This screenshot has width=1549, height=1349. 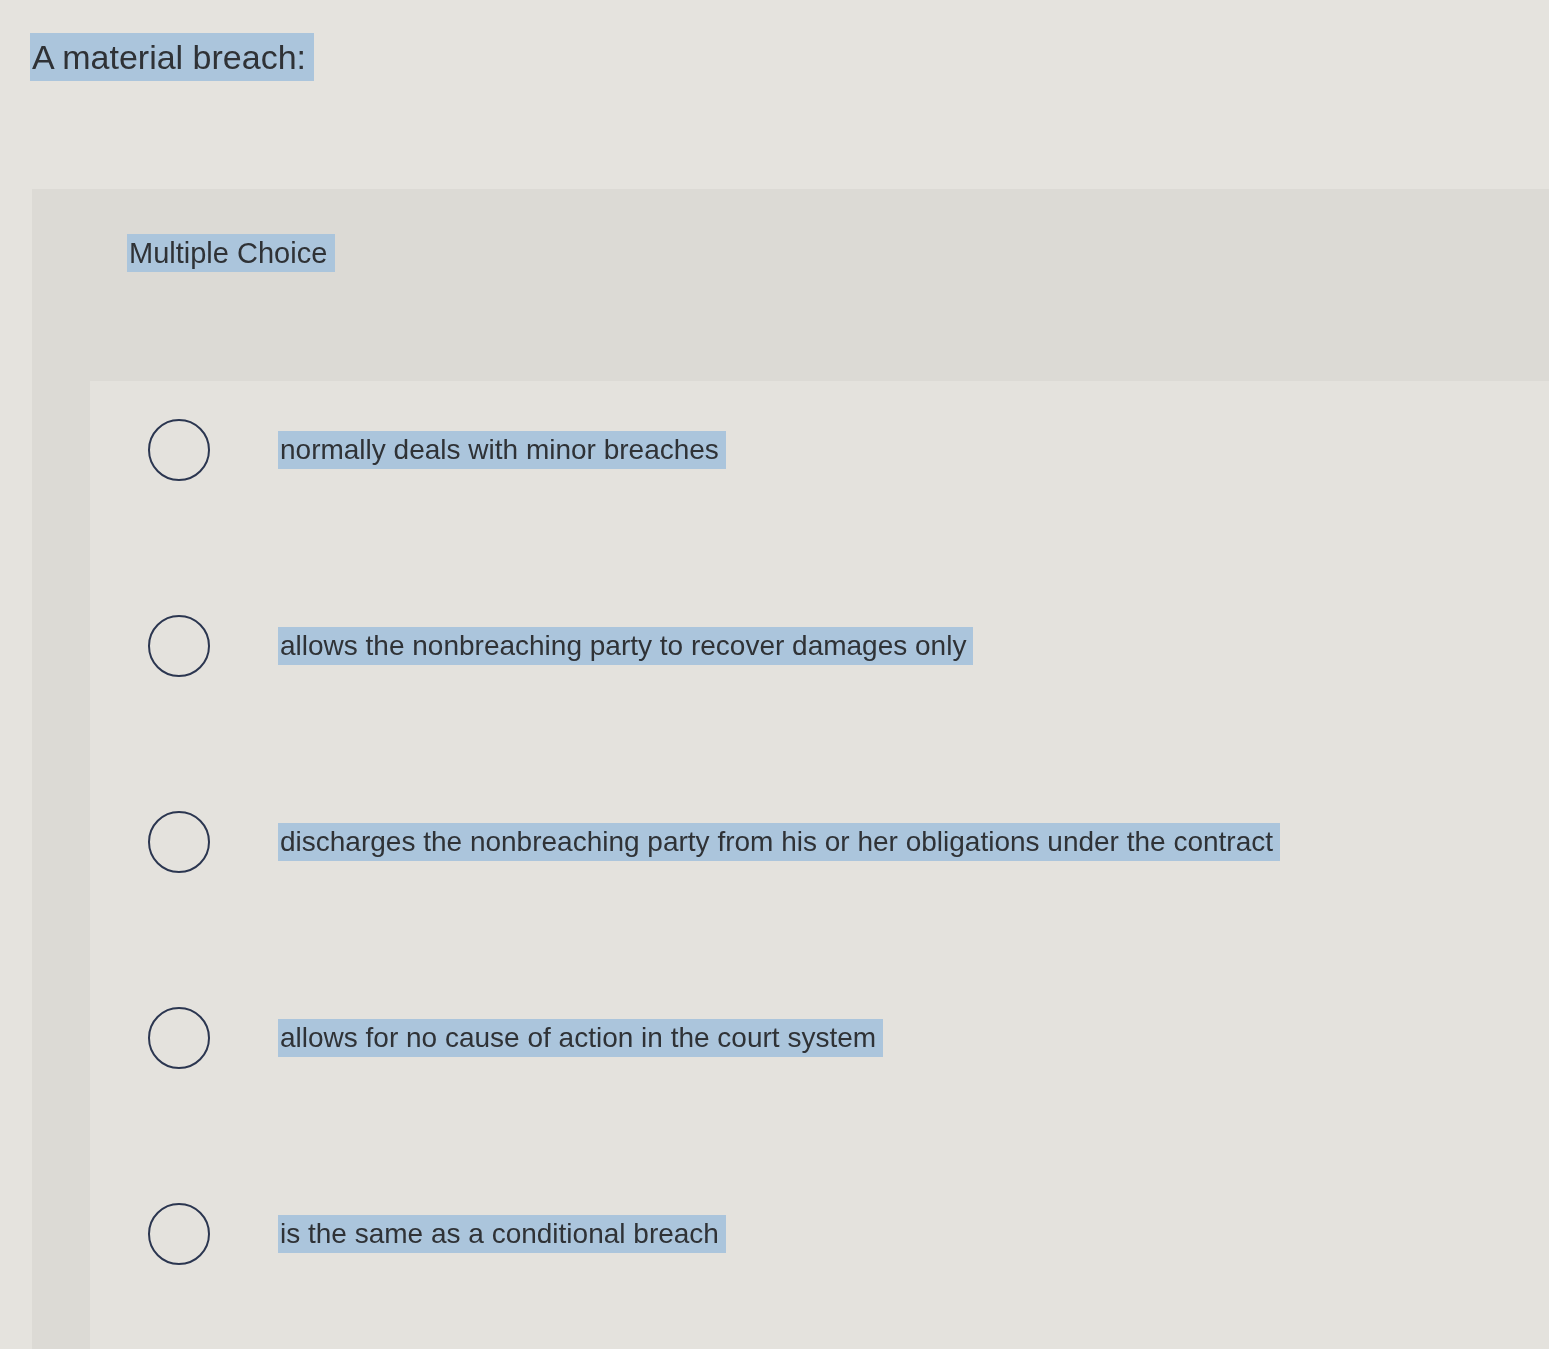 What do you see at coordinates (581, 1038) in the screenshot?
I see `option-text: allows for no cause of action in the court system` at bounding box center [581, 1038].